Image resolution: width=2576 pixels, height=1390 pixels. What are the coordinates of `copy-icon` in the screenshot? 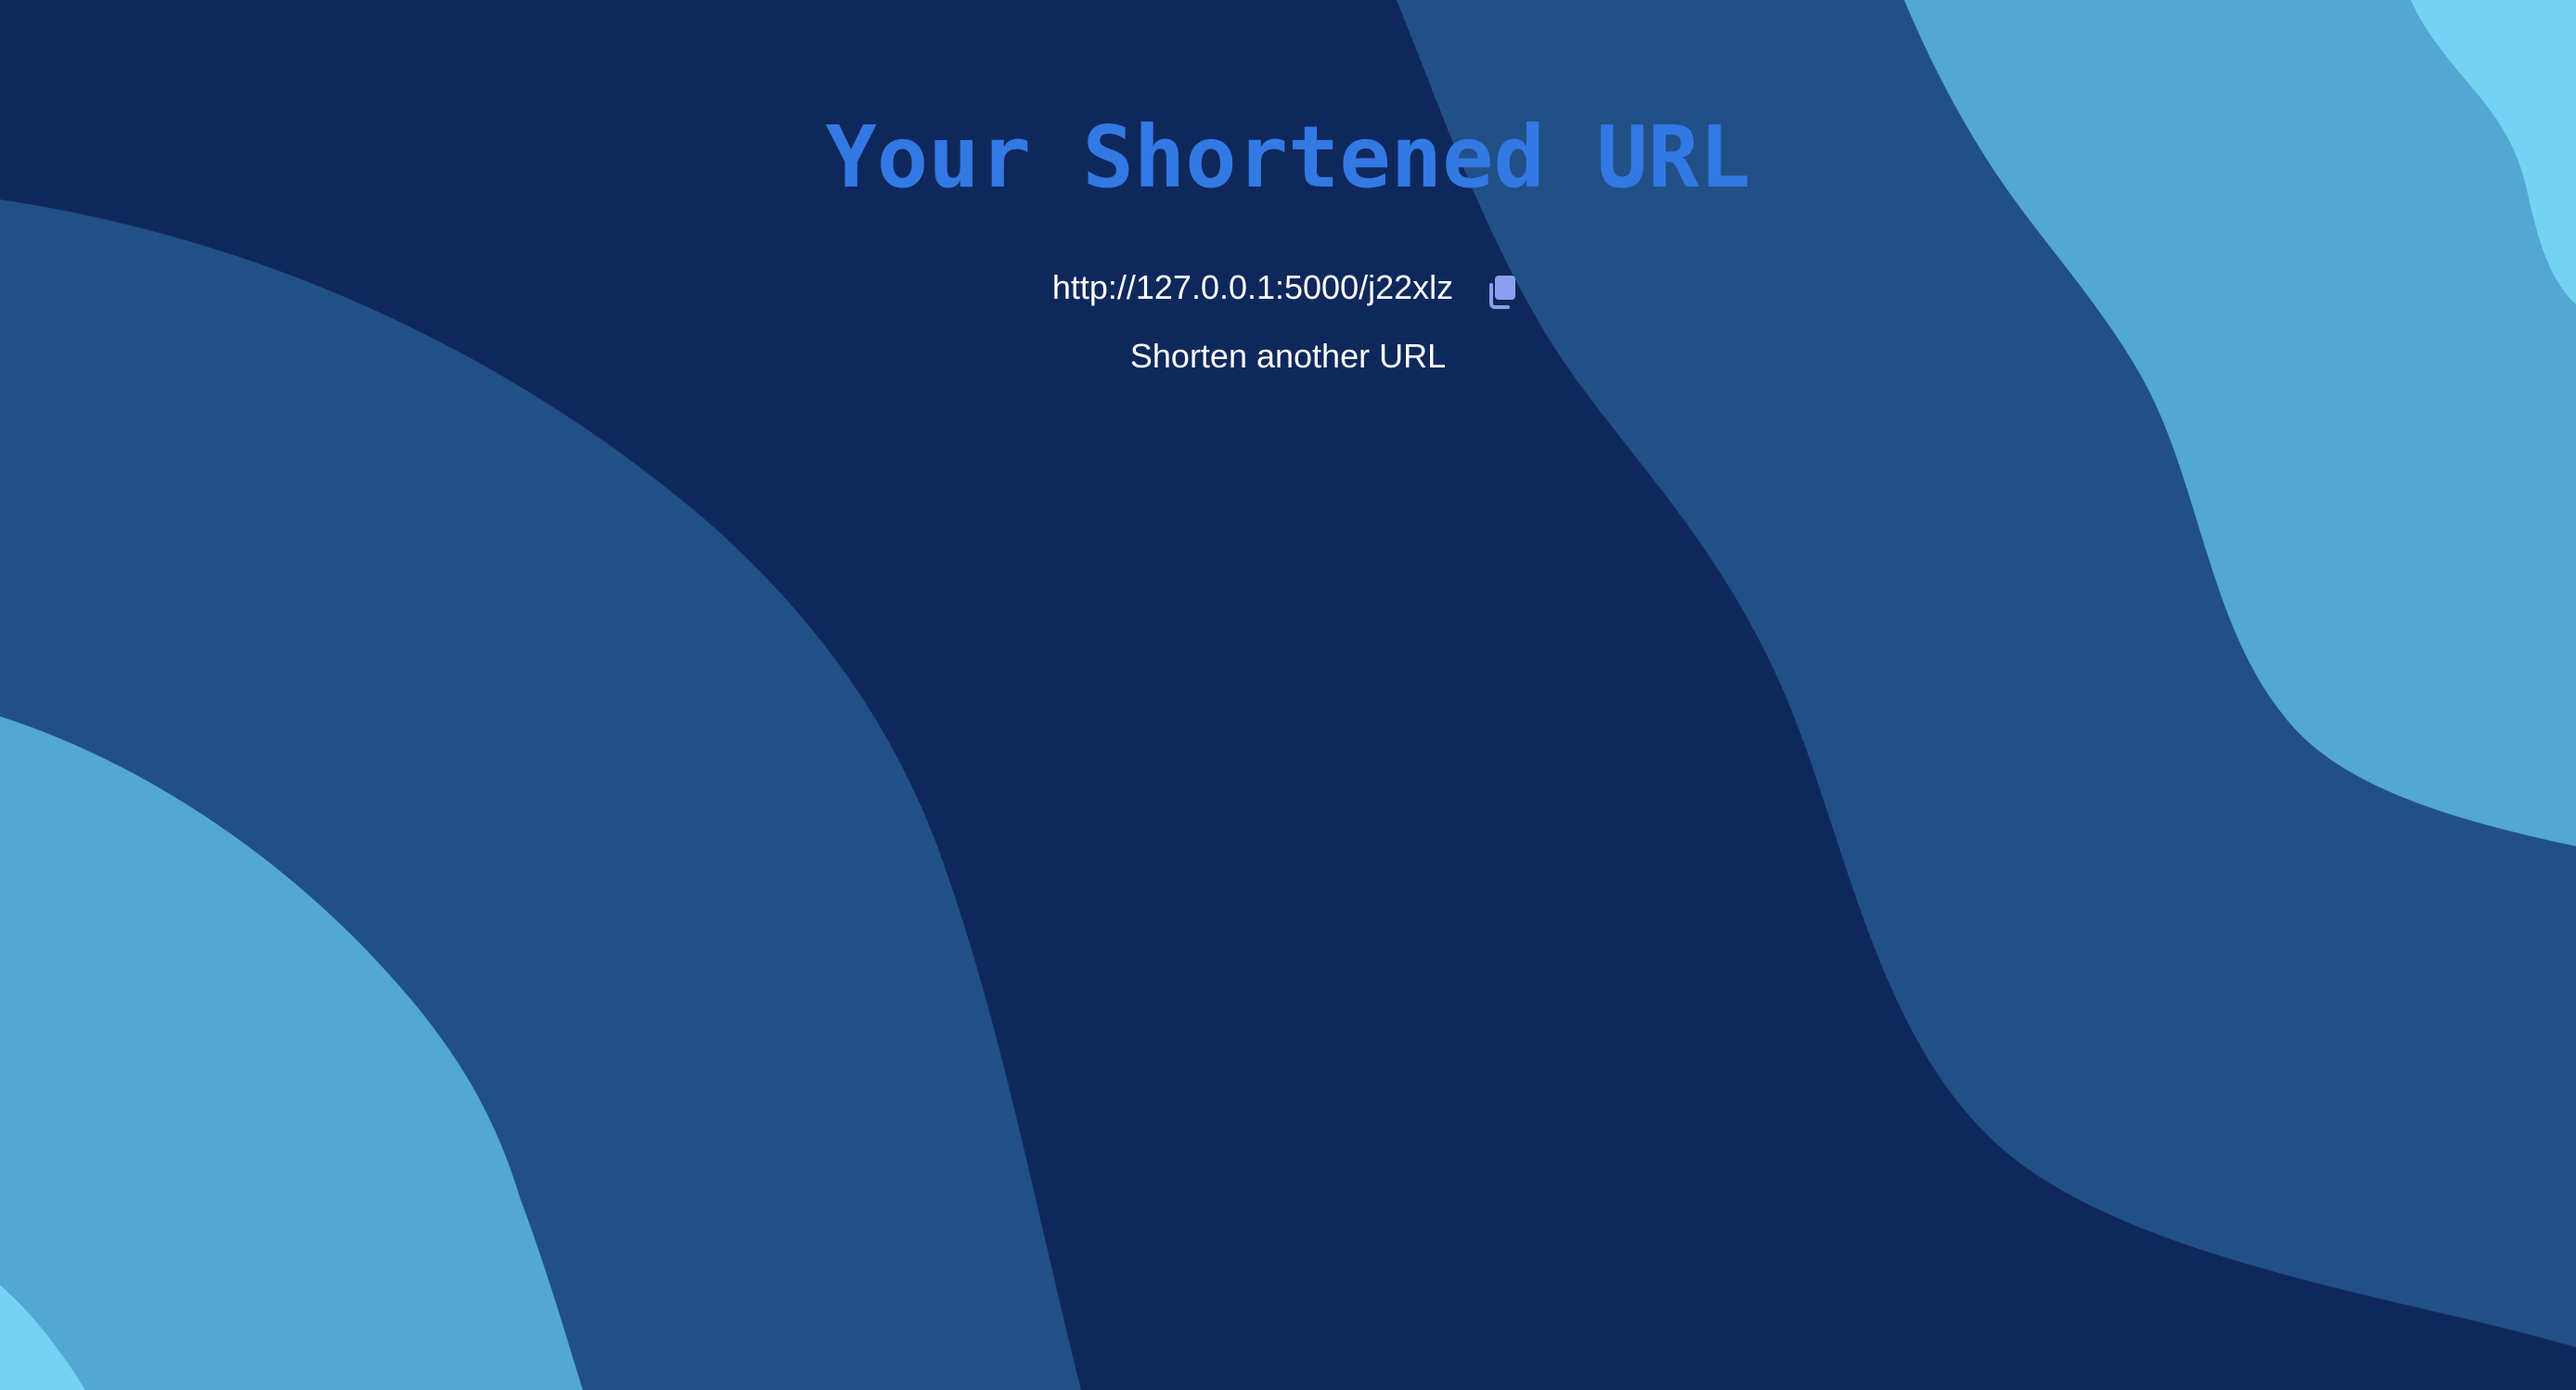 It's located at (1502, 293).